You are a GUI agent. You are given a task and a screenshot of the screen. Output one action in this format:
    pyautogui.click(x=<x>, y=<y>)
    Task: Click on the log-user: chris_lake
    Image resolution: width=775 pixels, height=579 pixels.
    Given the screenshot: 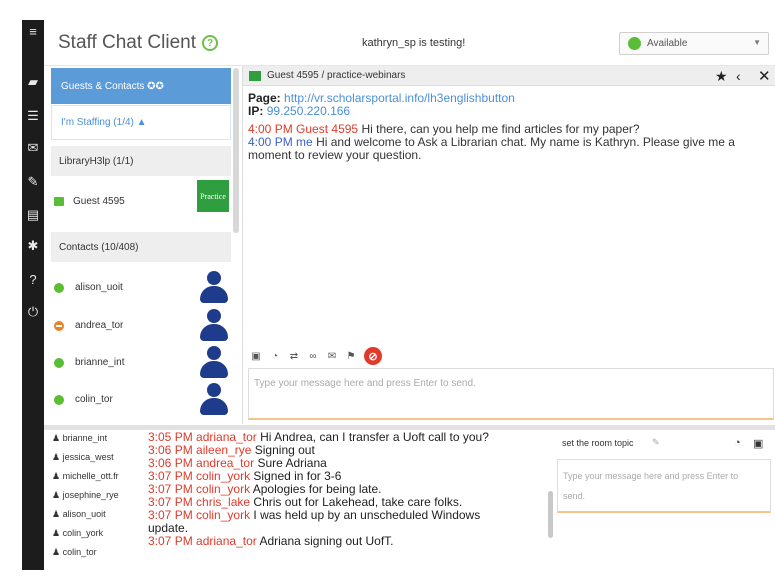 What is the action you would take?
    pyautogui.click(x=223, y=502)
    